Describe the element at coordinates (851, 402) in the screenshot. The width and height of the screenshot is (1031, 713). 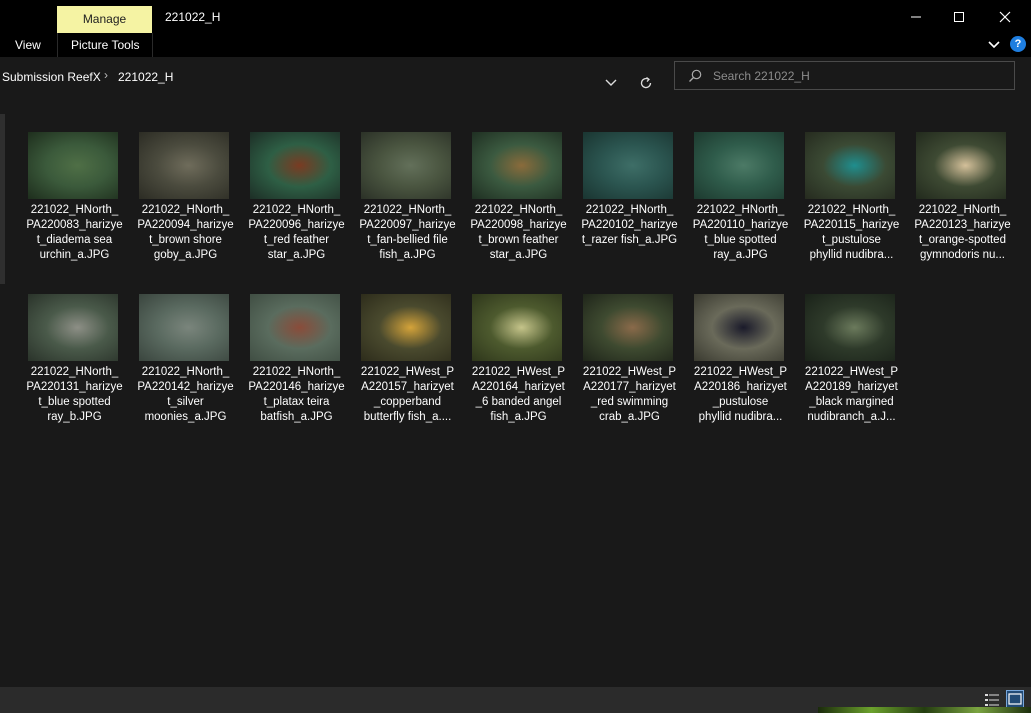
I see `file-name-line: _black margined` at that location.